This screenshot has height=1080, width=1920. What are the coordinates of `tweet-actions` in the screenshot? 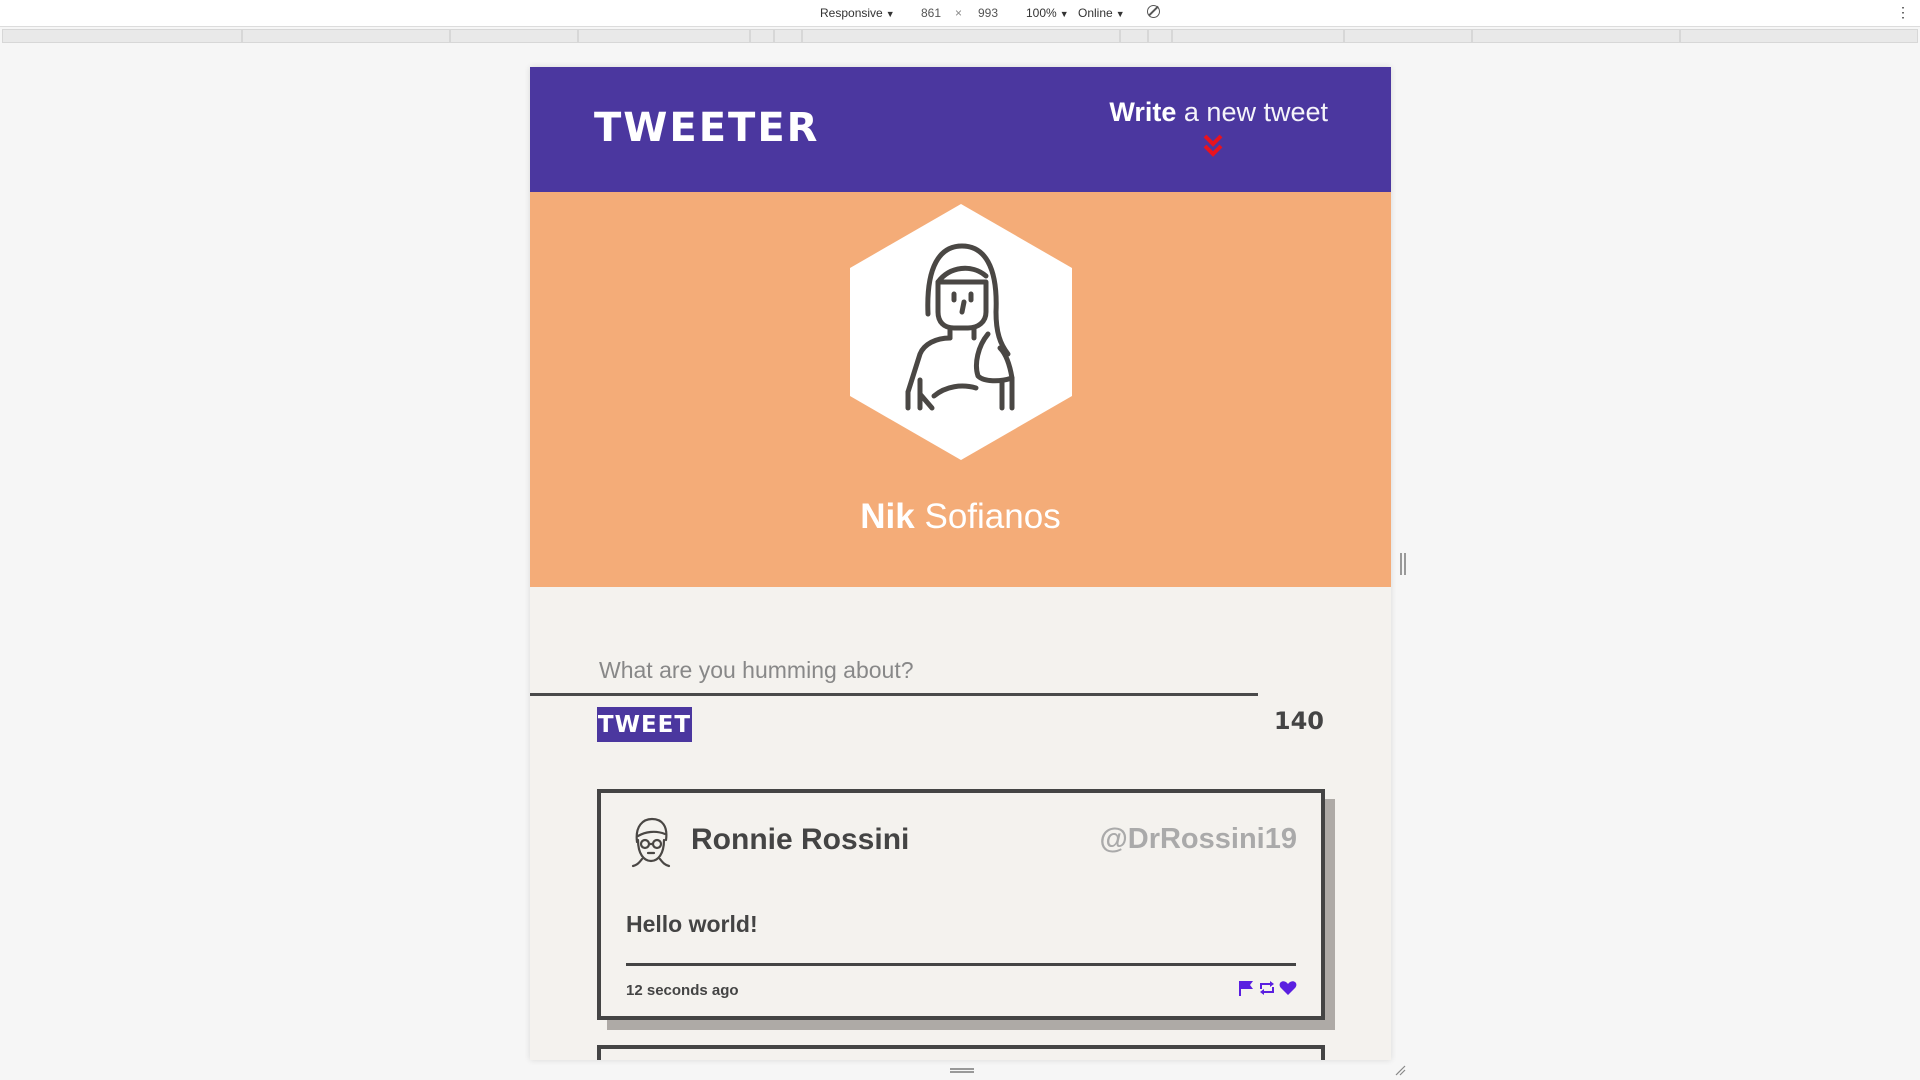 It's located at (1267, 988).